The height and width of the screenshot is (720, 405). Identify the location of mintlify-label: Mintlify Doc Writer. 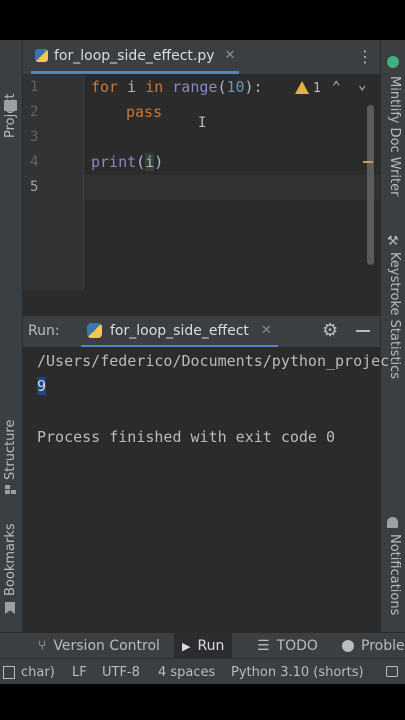
(394, 136).